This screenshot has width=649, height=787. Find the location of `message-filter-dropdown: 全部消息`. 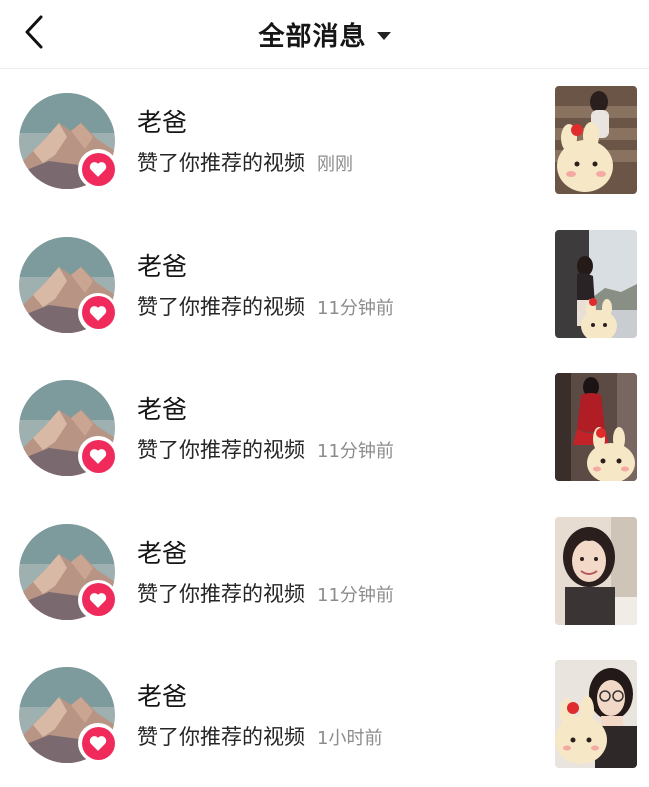

message-filter-dropdown: 全部消息 is located at coordinates (324, 34).